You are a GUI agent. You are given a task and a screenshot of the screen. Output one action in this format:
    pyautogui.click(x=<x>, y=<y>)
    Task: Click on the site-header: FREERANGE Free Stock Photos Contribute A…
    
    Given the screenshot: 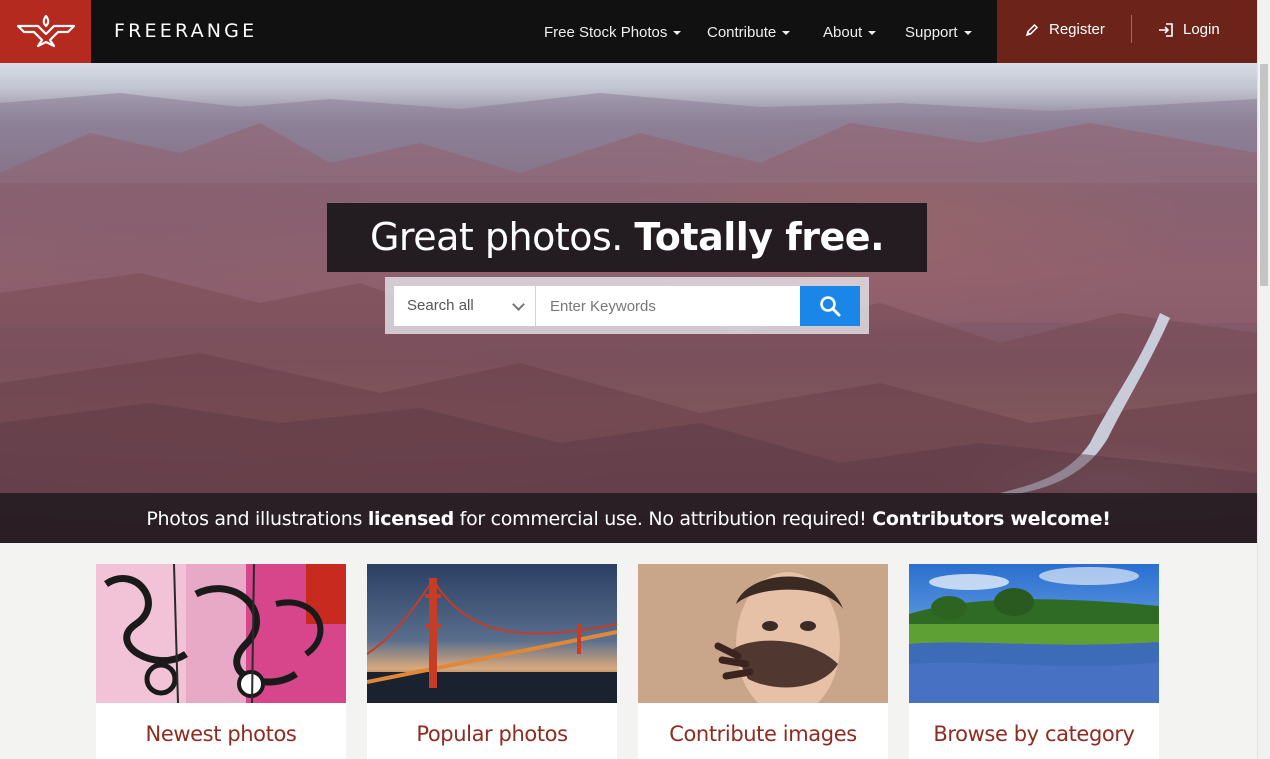 What is the action you would take?
    pyautogui.click(x=628, y=31)
    